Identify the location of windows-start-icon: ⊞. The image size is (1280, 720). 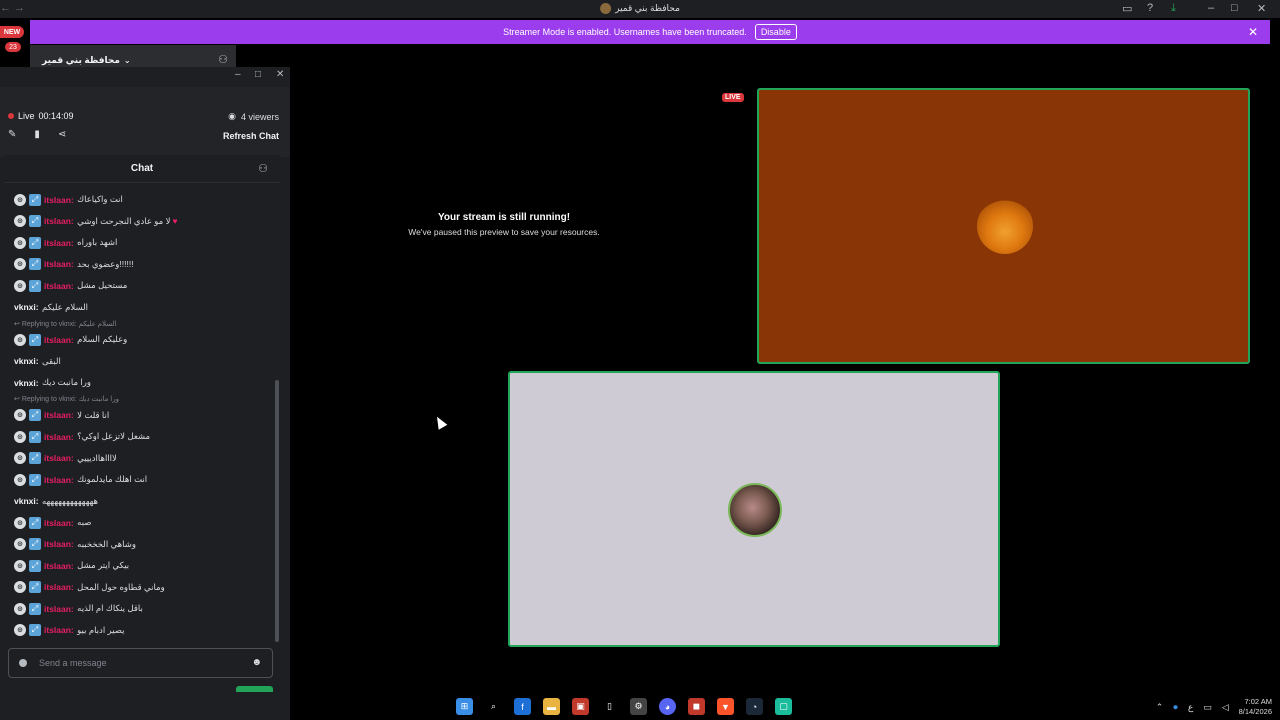
(464, 706).